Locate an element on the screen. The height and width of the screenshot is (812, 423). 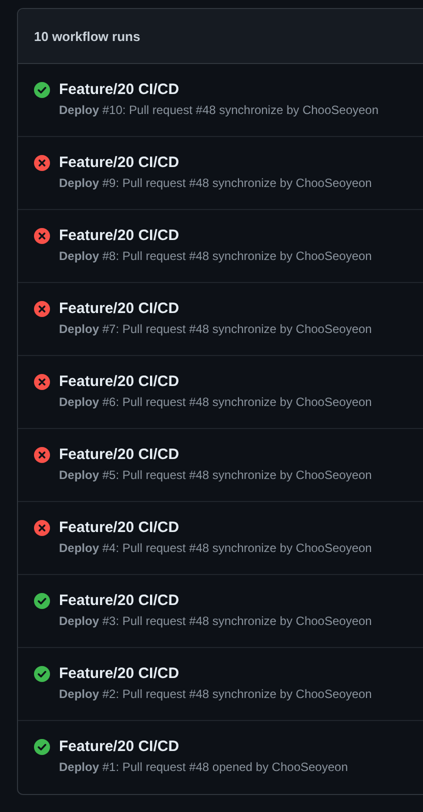
run-count: 10 workflow runs is located at coordinates (87, 36).